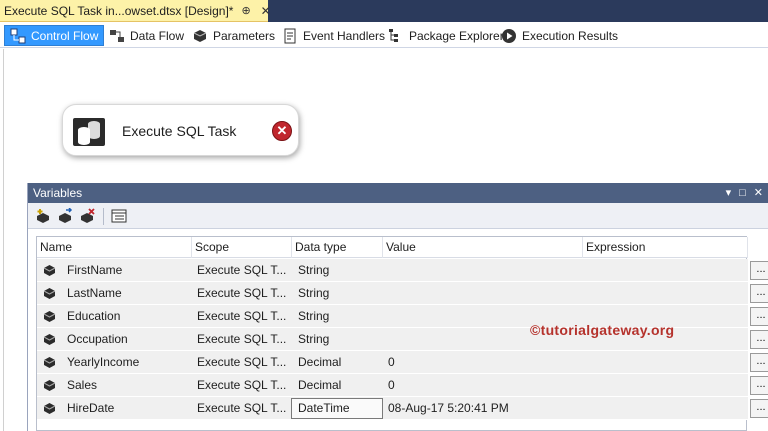  Describe the element at coordinates (127, 339) in the screenshot. I see `variable-name: Occupation` at that location.